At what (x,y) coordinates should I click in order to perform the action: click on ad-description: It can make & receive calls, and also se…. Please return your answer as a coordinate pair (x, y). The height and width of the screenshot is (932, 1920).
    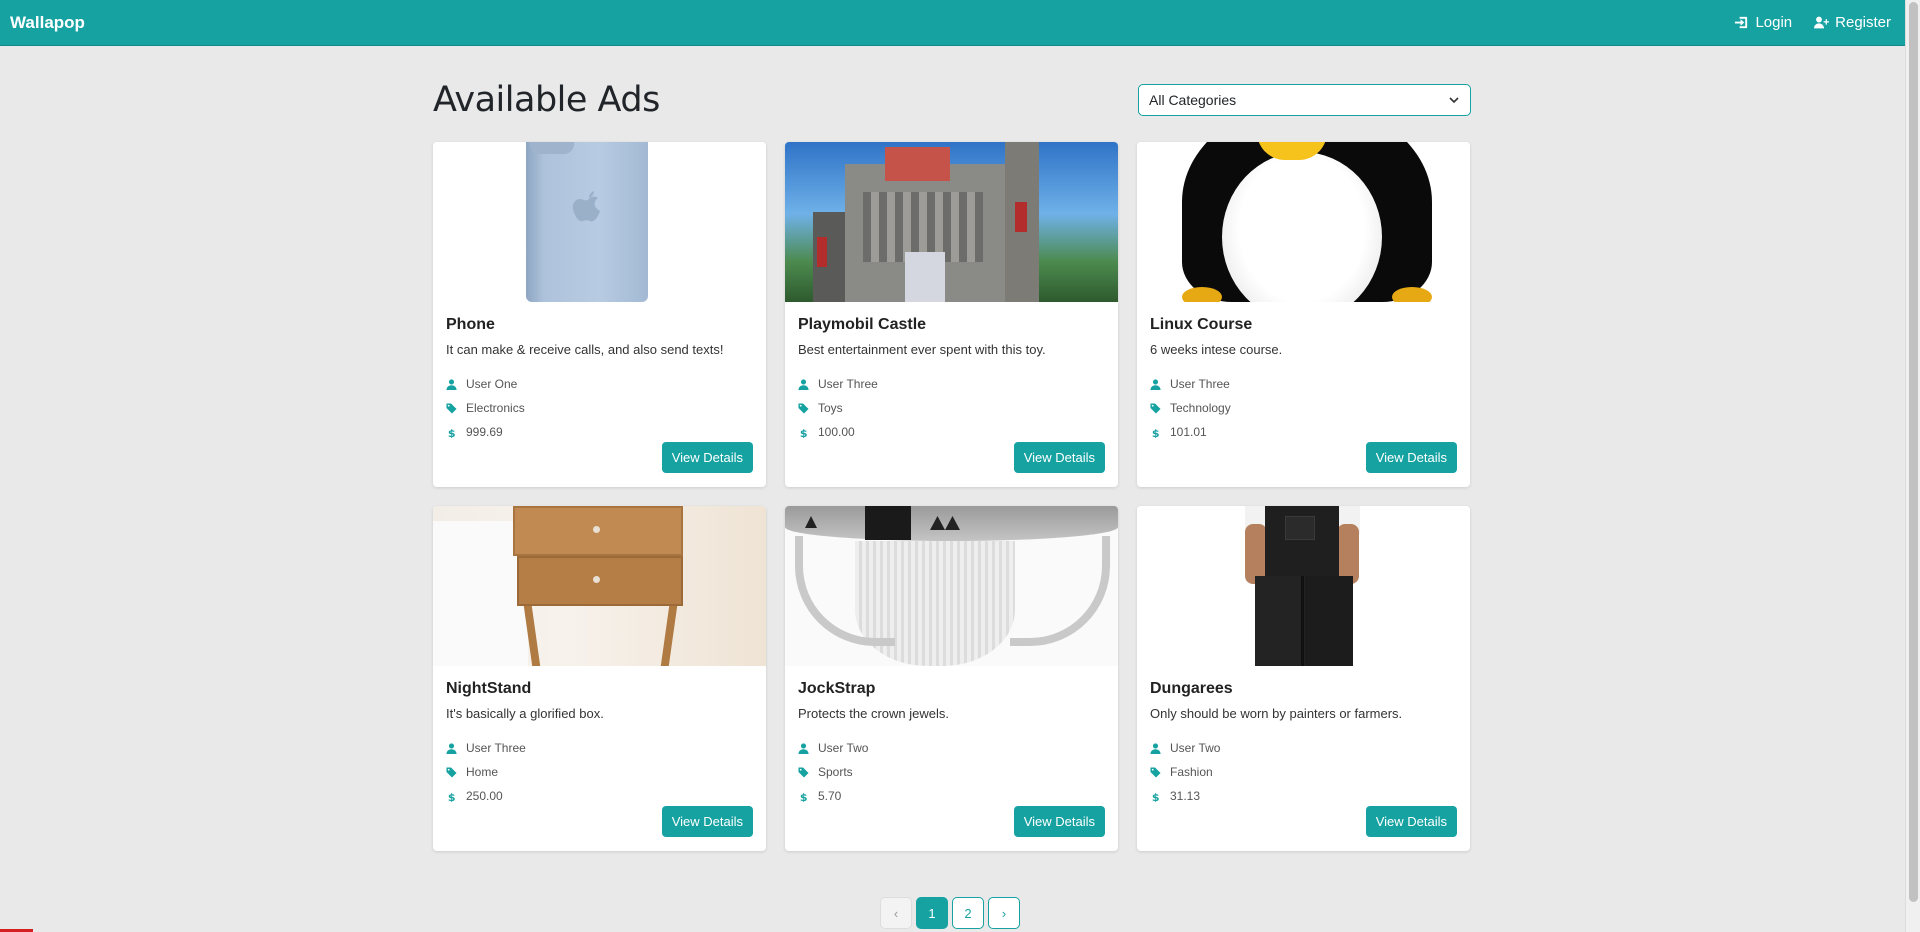
    Looking at the image, I should click on (585, 349).